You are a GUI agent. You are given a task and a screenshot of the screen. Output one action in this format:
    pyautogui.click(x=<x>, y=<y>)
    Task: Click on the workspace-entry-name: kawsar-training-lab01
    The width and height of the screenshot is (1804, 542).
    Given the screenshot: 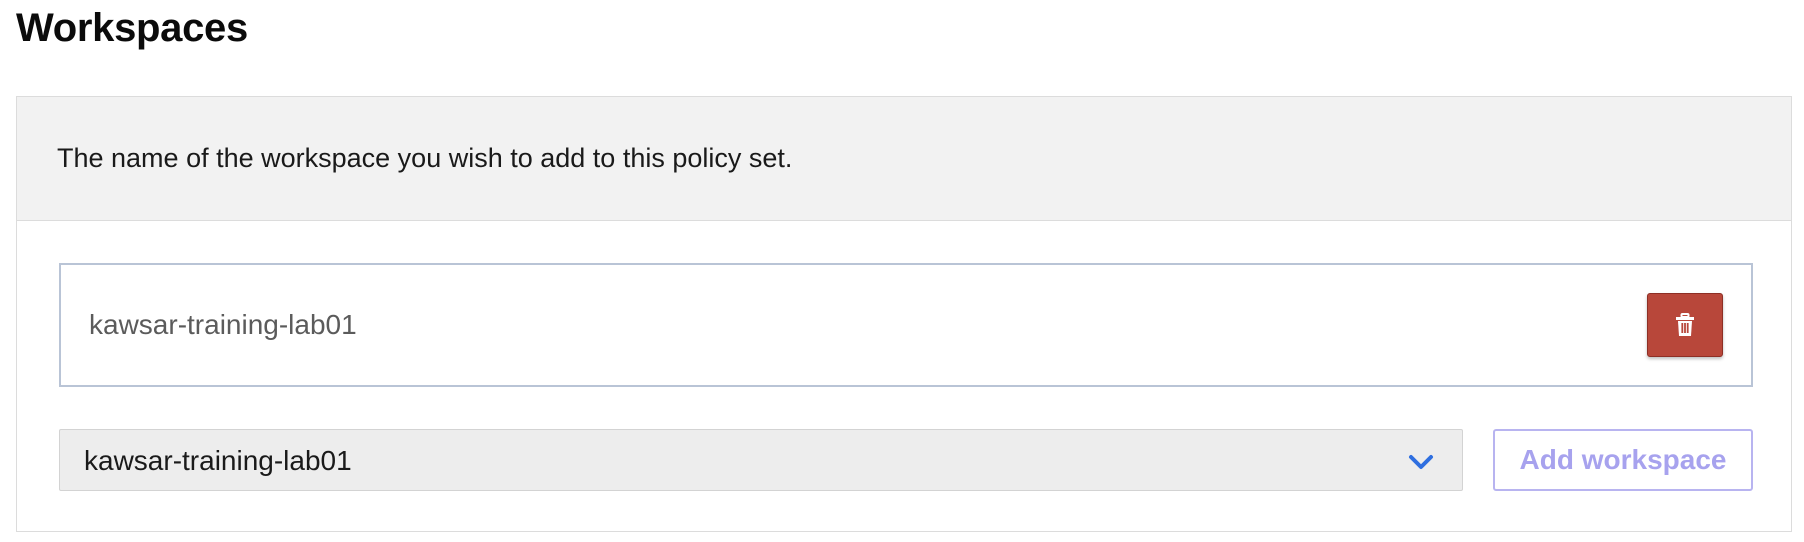 What is the action you would take?
    pyautogui.click(x=223, y=324)
    